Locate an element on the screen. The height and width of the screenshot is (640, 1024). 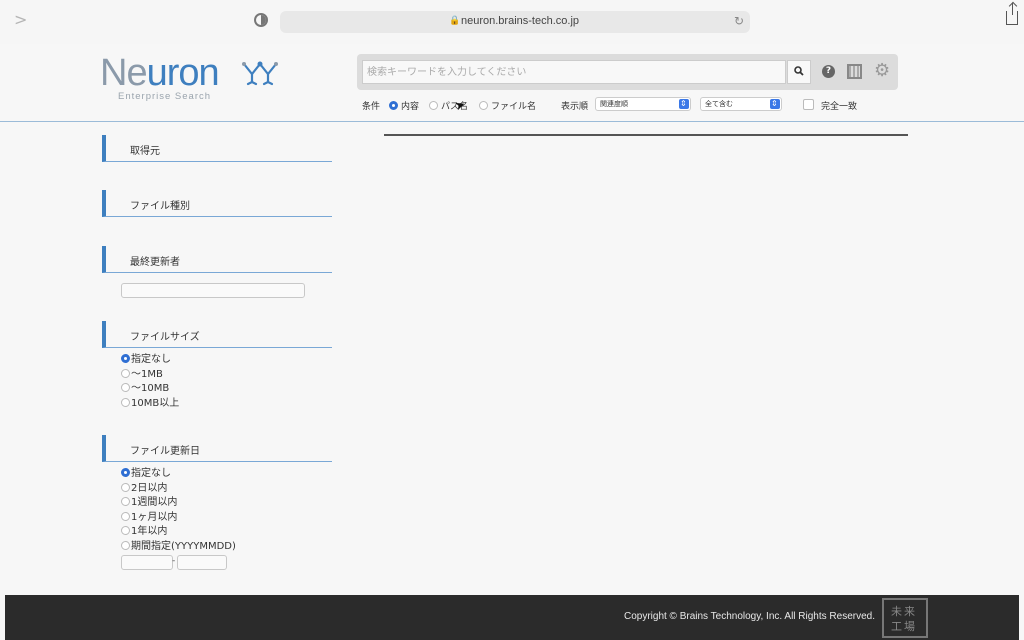
date-from-input is located at coordinates (147, 562).